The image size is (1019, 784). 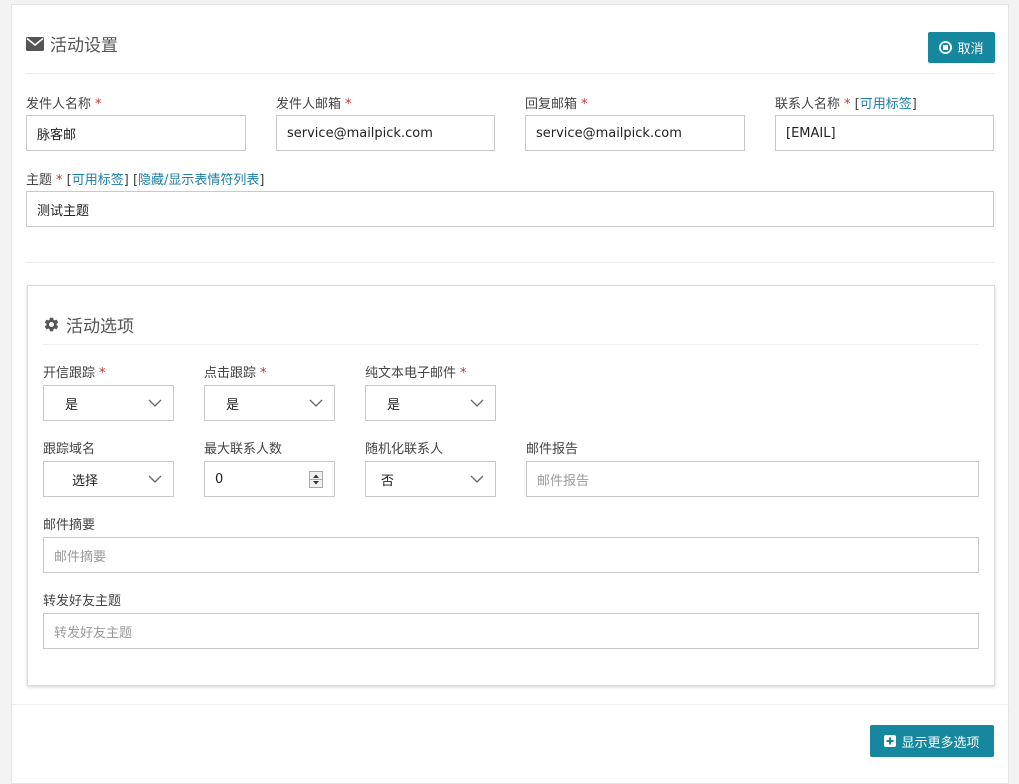 I want to click on contact-name-label: 联系人名称 * [可用标签], so click(x=846, y=104).